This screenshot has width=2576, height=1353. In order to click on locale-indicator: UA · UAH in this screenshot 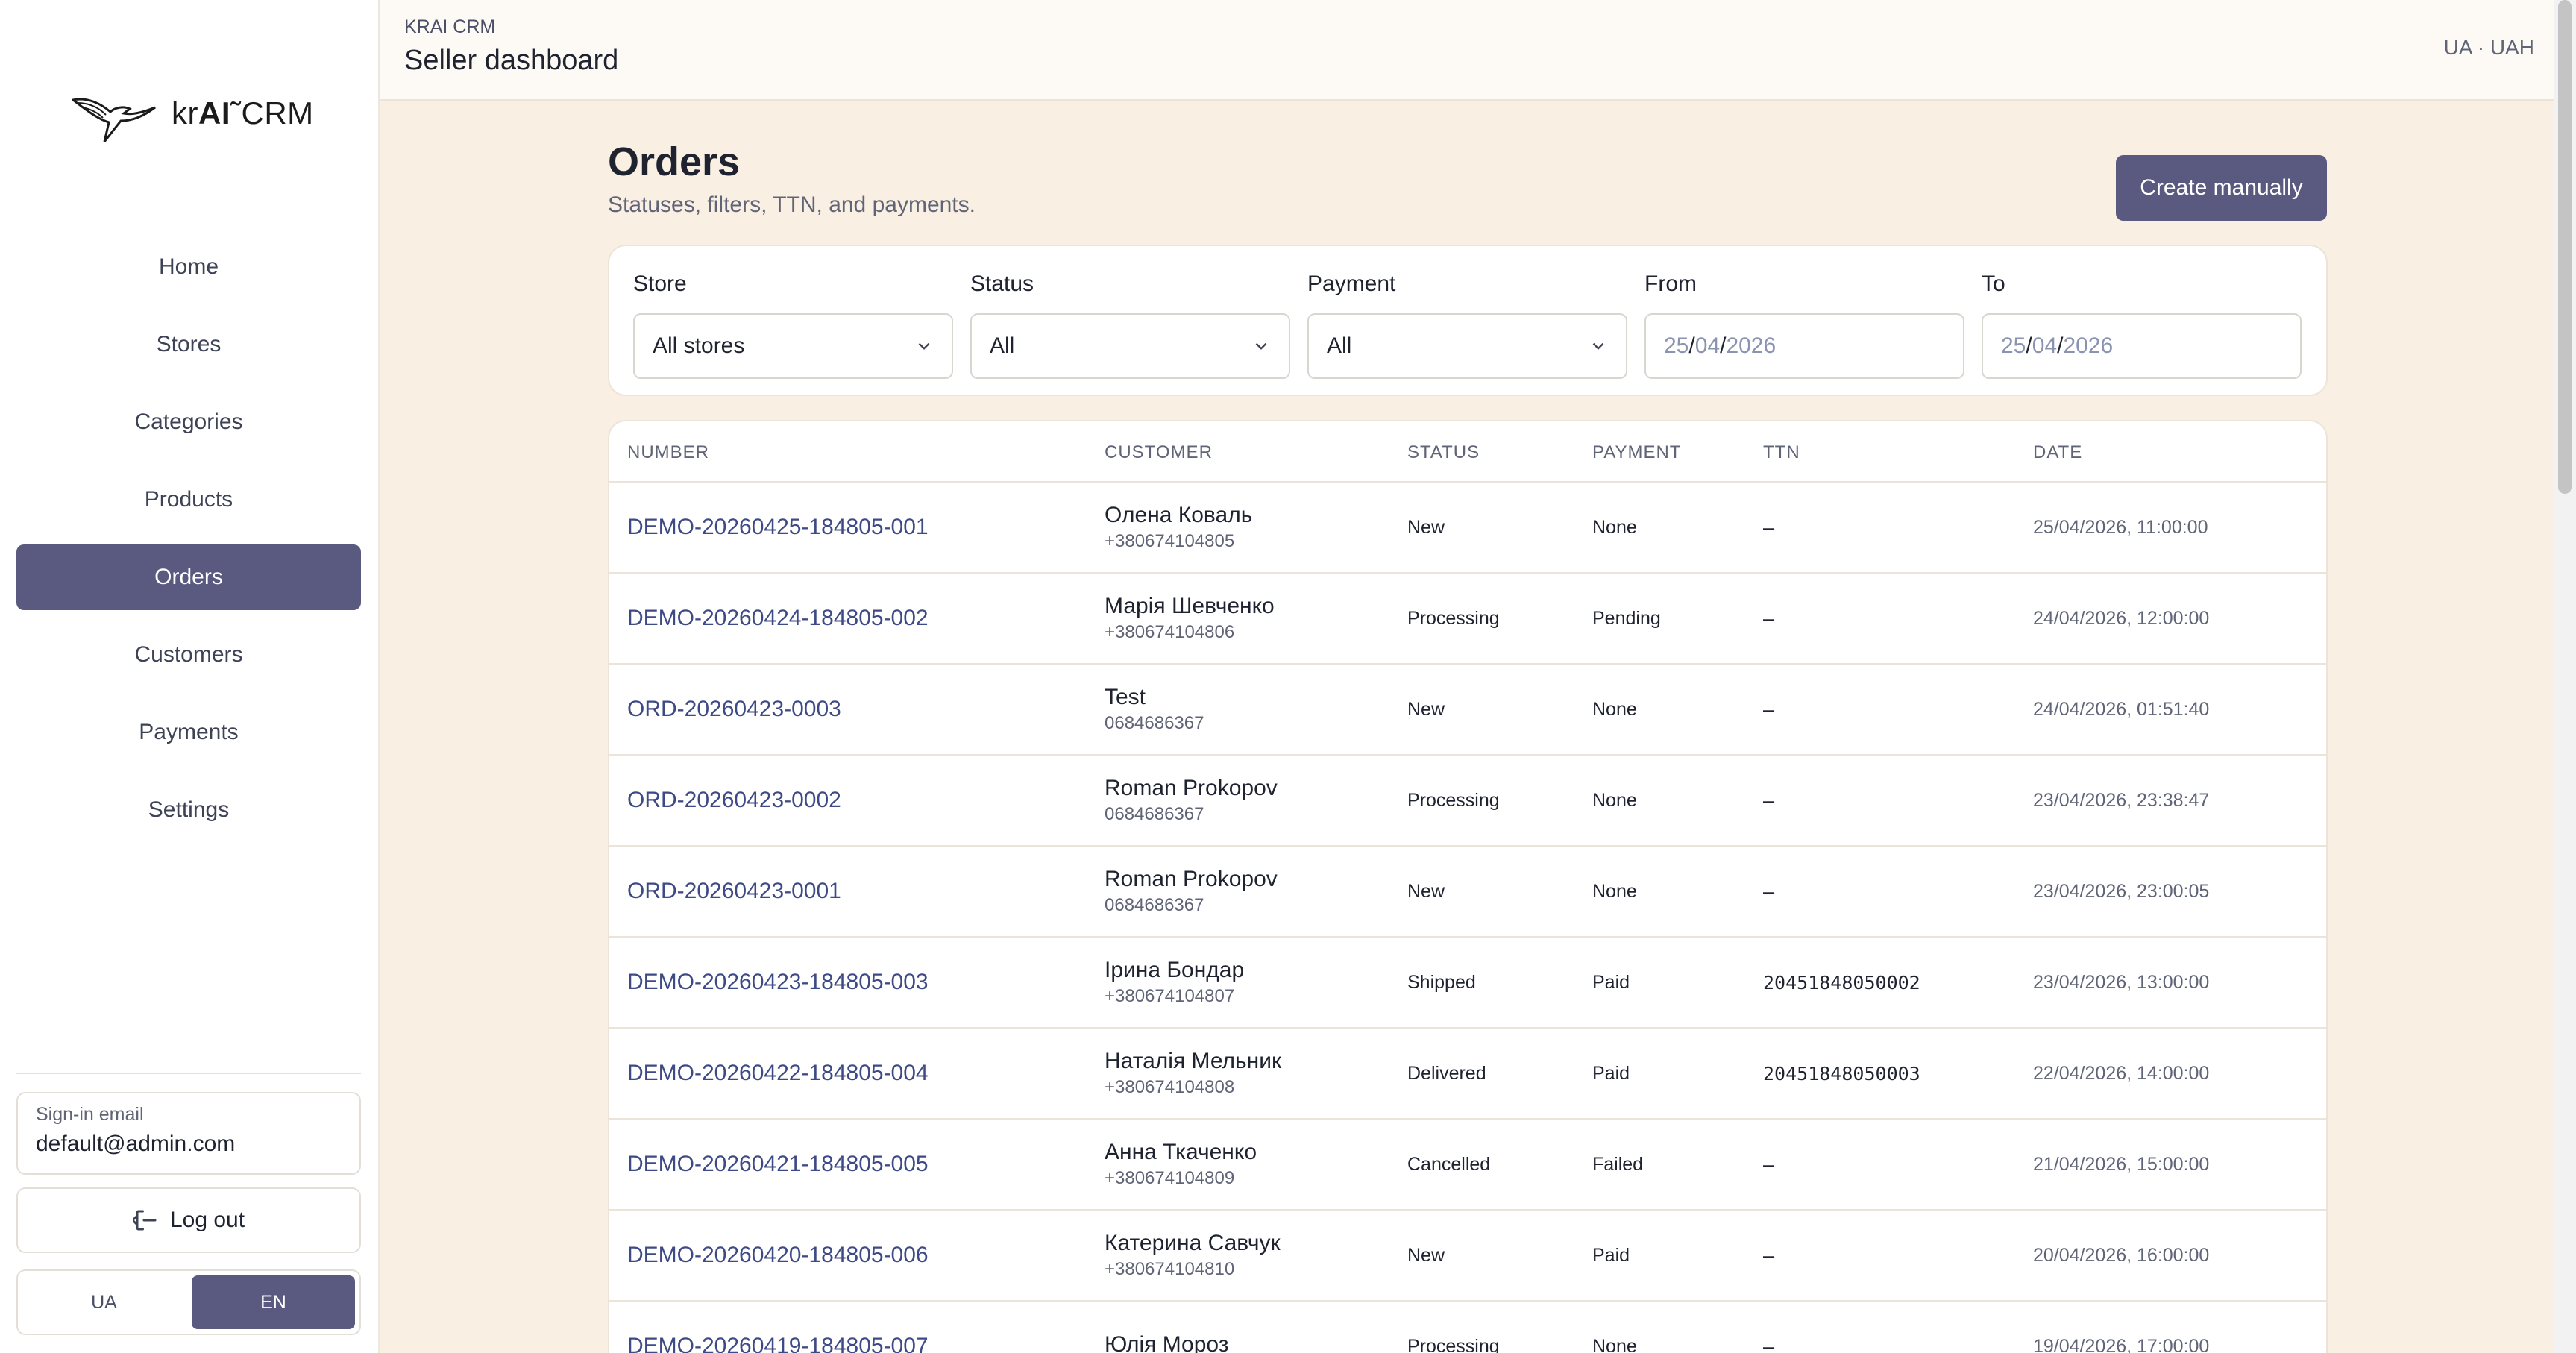, I will do `click(2489, 48)`.